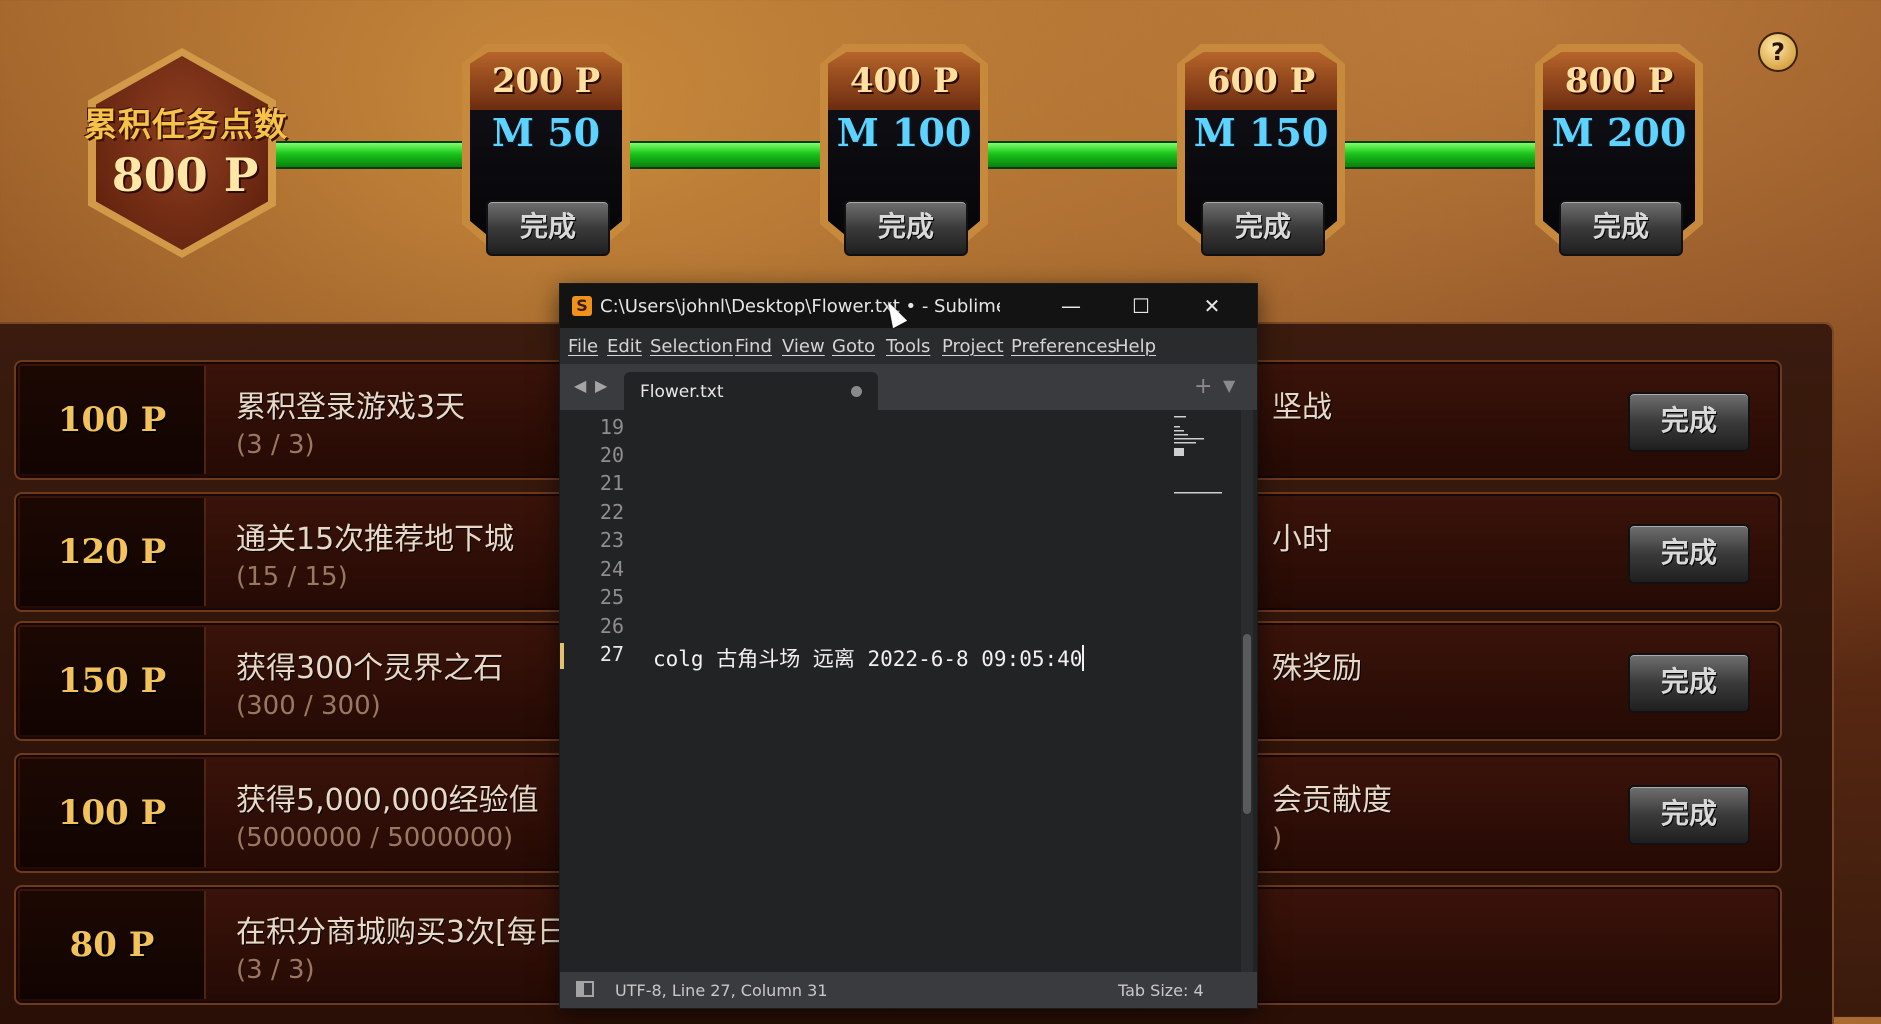 Image resolution: width=1881 pixels, height=1024 pixels. I want to click on milestone-200: 200 P M 50 完成, so click(546, 150).